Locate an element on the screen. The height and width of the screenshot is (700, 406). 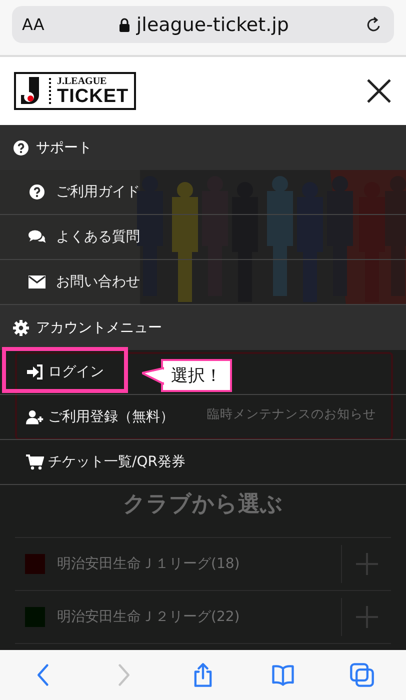
user-add-icon is located at coordinates (35, 417).